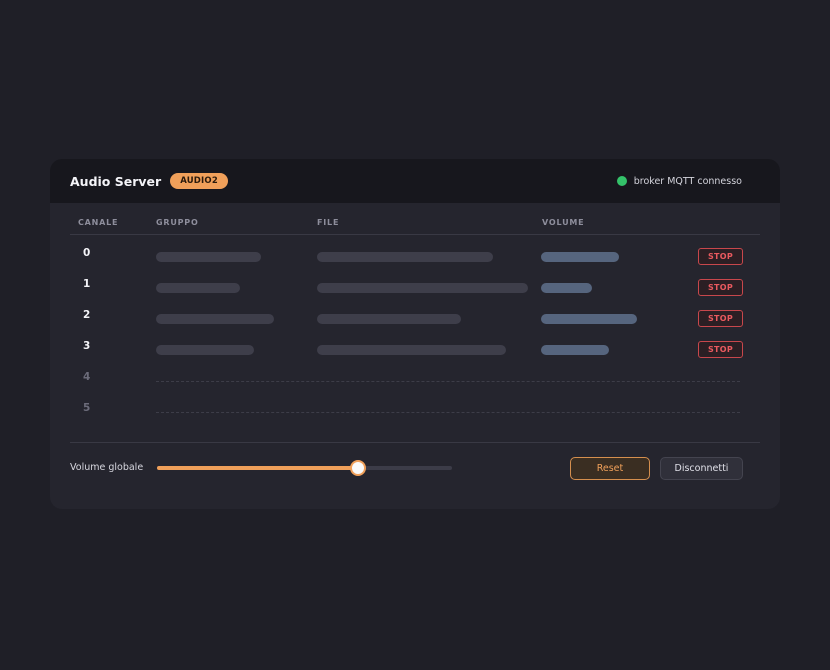 This screenshot has width=830, height=670. What do you see at coordinates (415, 181) in the screenshot?
I see `card-header: Audio Server AUDIO2 broker MQTT connesso` at bounding box center [415, 181].